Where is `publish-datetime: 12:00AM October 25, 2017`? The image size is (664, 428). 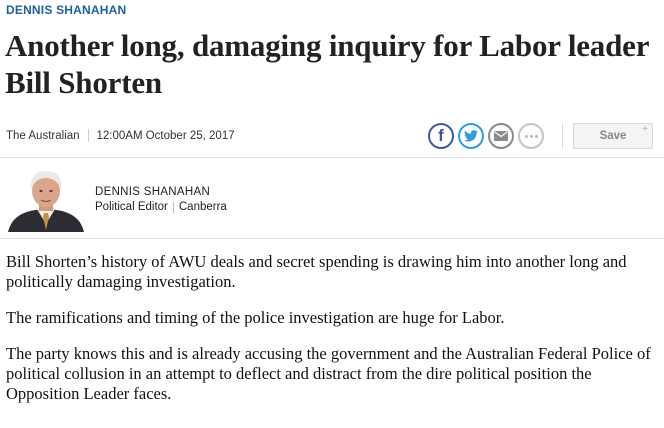
publish-datetime: 12:00AM October 25, 2017 is located at coordinates (165, 135).